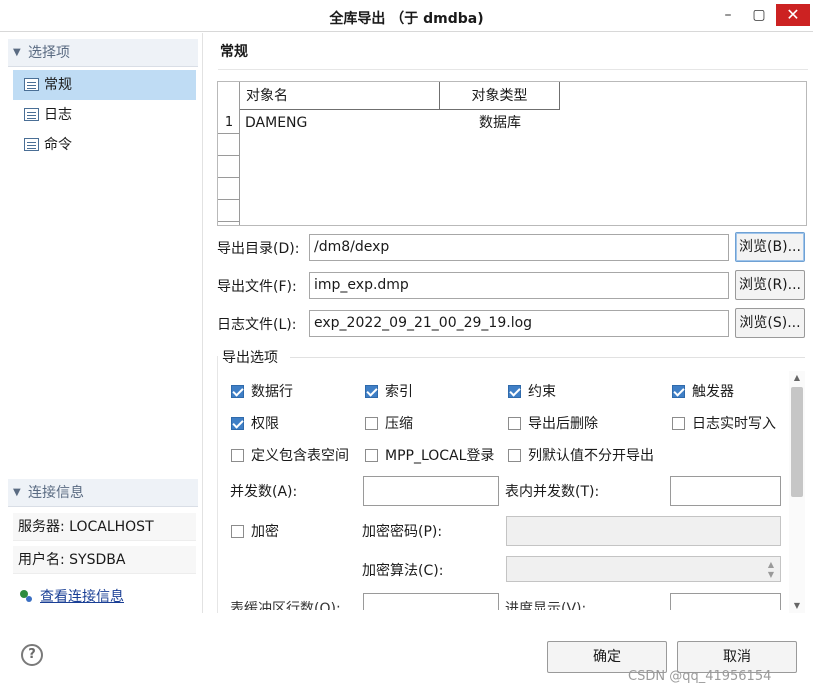 This screenshot has width=813, height=695. I want to click on checkbox-log-realtime: 日志实时写入, so click(724, 424).